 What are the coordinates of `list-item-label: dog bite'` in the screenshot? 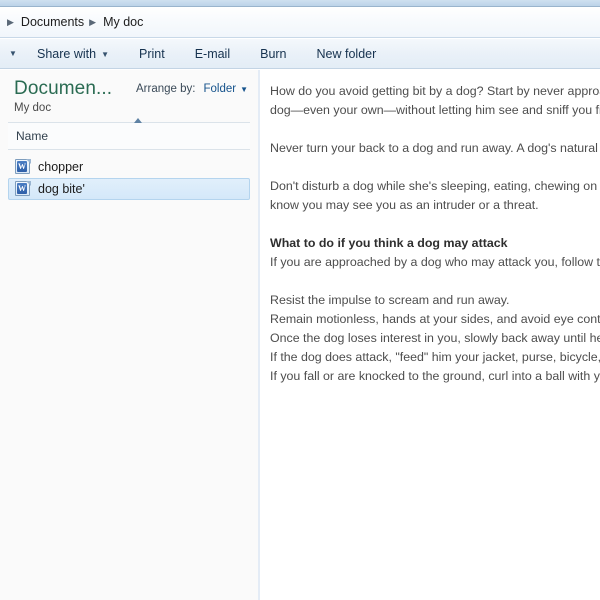 It's located at (61, 189).